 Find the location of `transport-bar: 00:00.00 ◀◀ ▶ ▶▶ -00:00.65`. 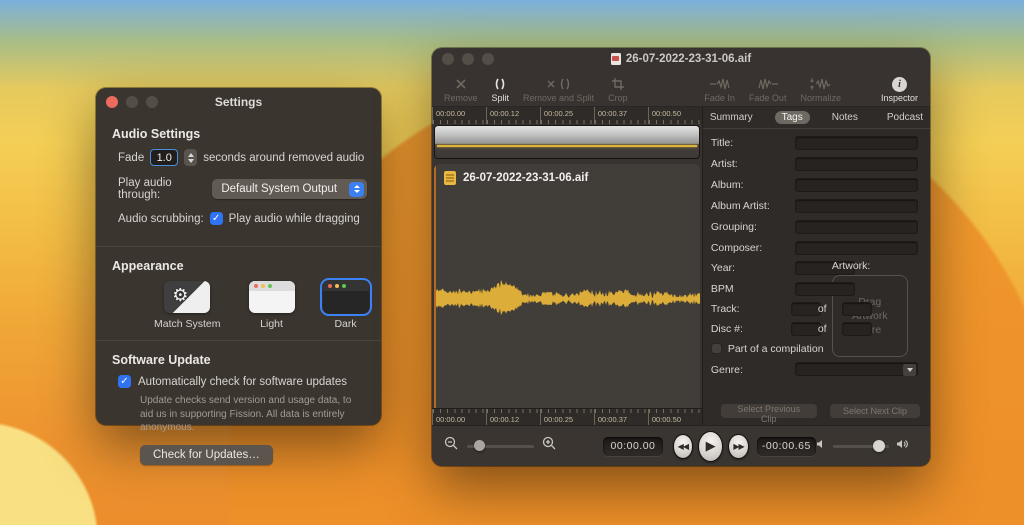

transport-bar: 00:00.00 ◀◀ ▶ ▶▶ -00:00.65 is located at coordinates (681, 445).